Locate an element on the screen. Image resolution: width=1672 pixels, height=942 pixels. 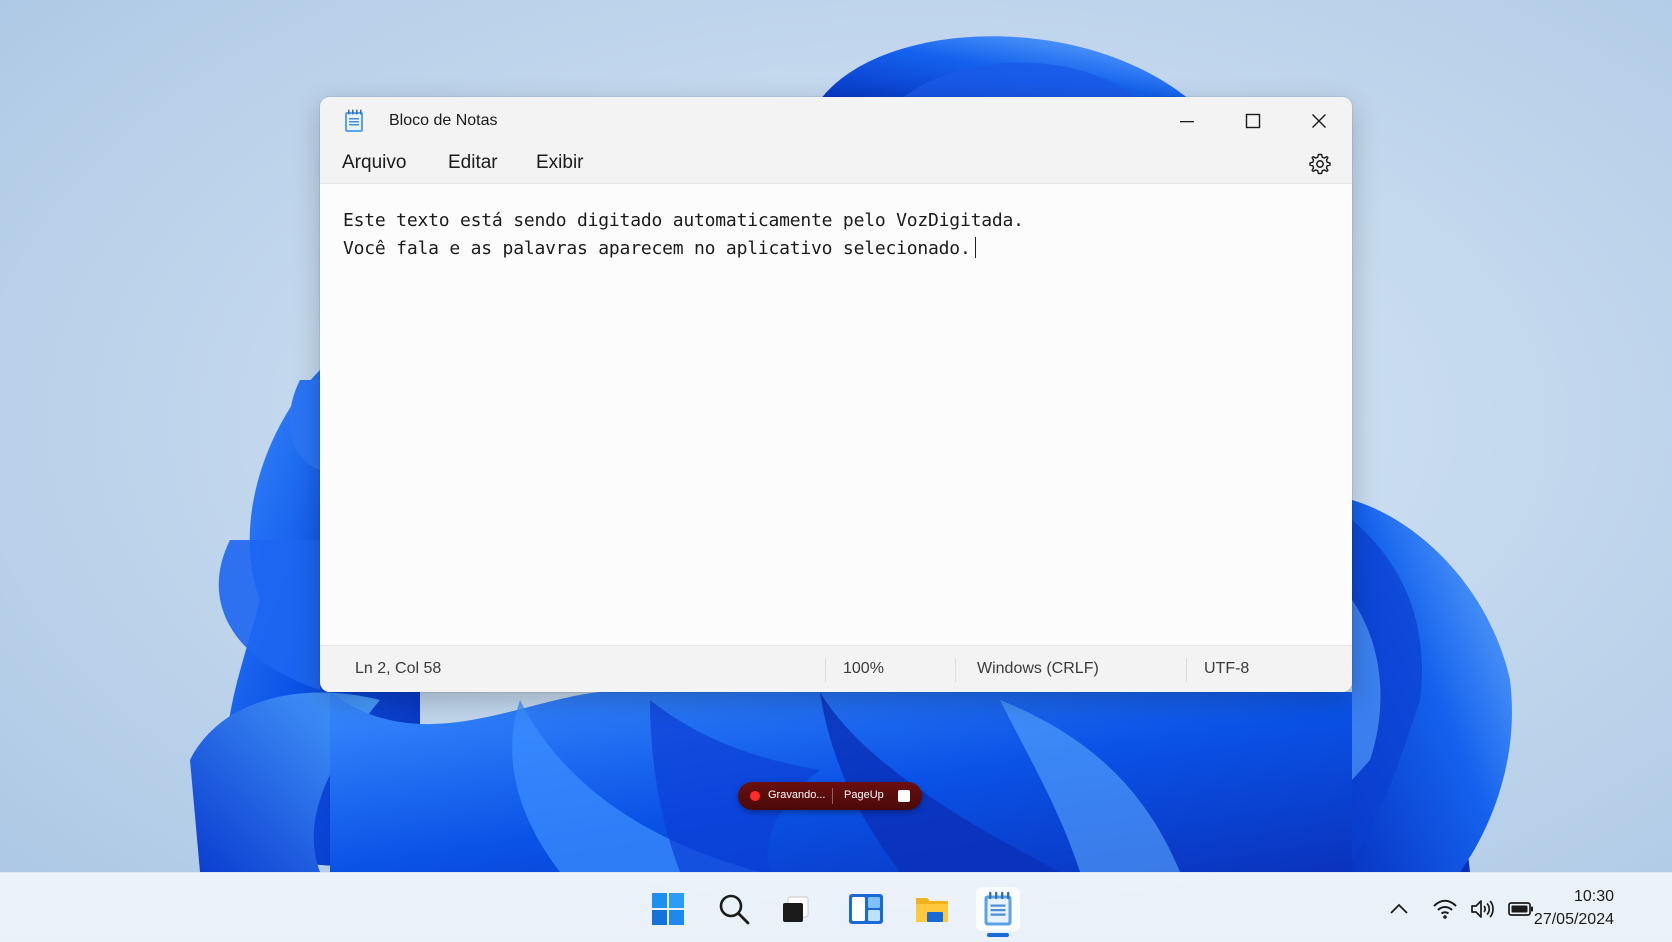
taskbar: 10:30 27/05/2024 is located at coordinates (836, 907).